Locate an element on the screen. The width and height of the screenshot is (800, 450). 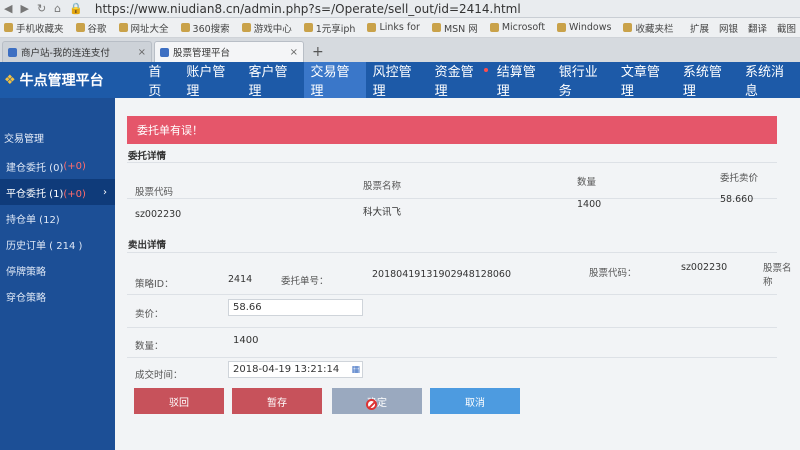
favicon-icon is located at coordinates (12, 52).